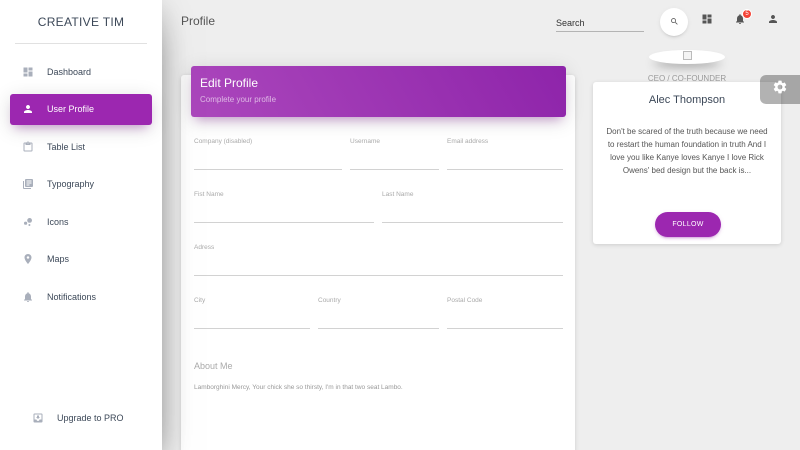 This screenshot has height=450, width=800. I want to click on first-name-field: Fist Name, so click(284, 207).